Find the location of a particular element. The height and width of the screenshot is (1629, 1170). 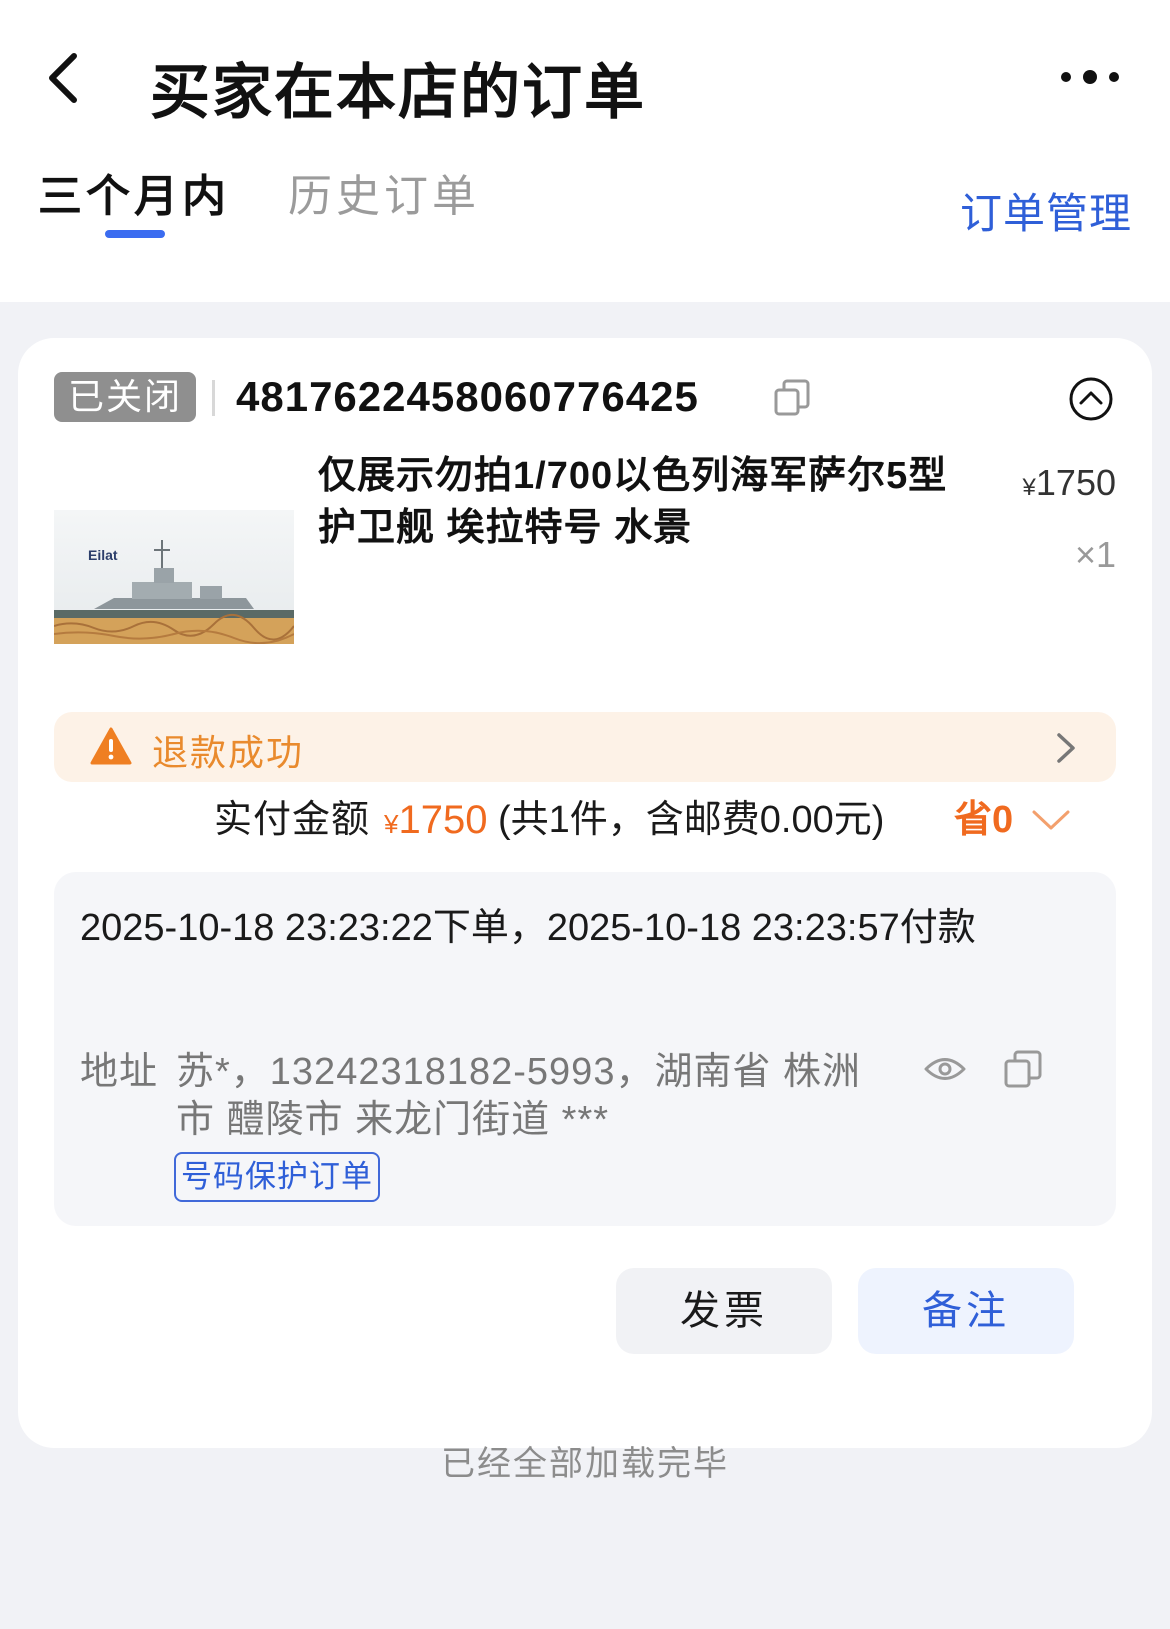

divider is located at coordinates (213, 398).